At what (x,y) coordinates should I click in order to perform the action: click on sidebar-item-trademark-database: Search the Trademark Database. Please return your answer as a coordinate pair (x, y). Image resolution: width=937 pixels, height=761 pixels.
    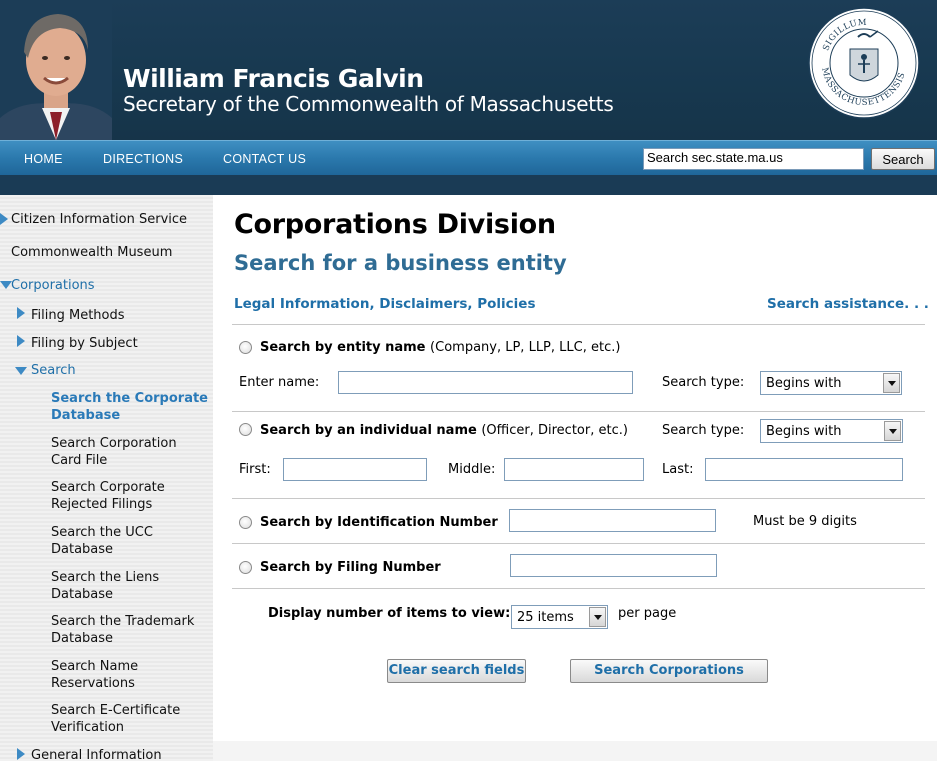
    Looking at the image, I should click on (122, 630).